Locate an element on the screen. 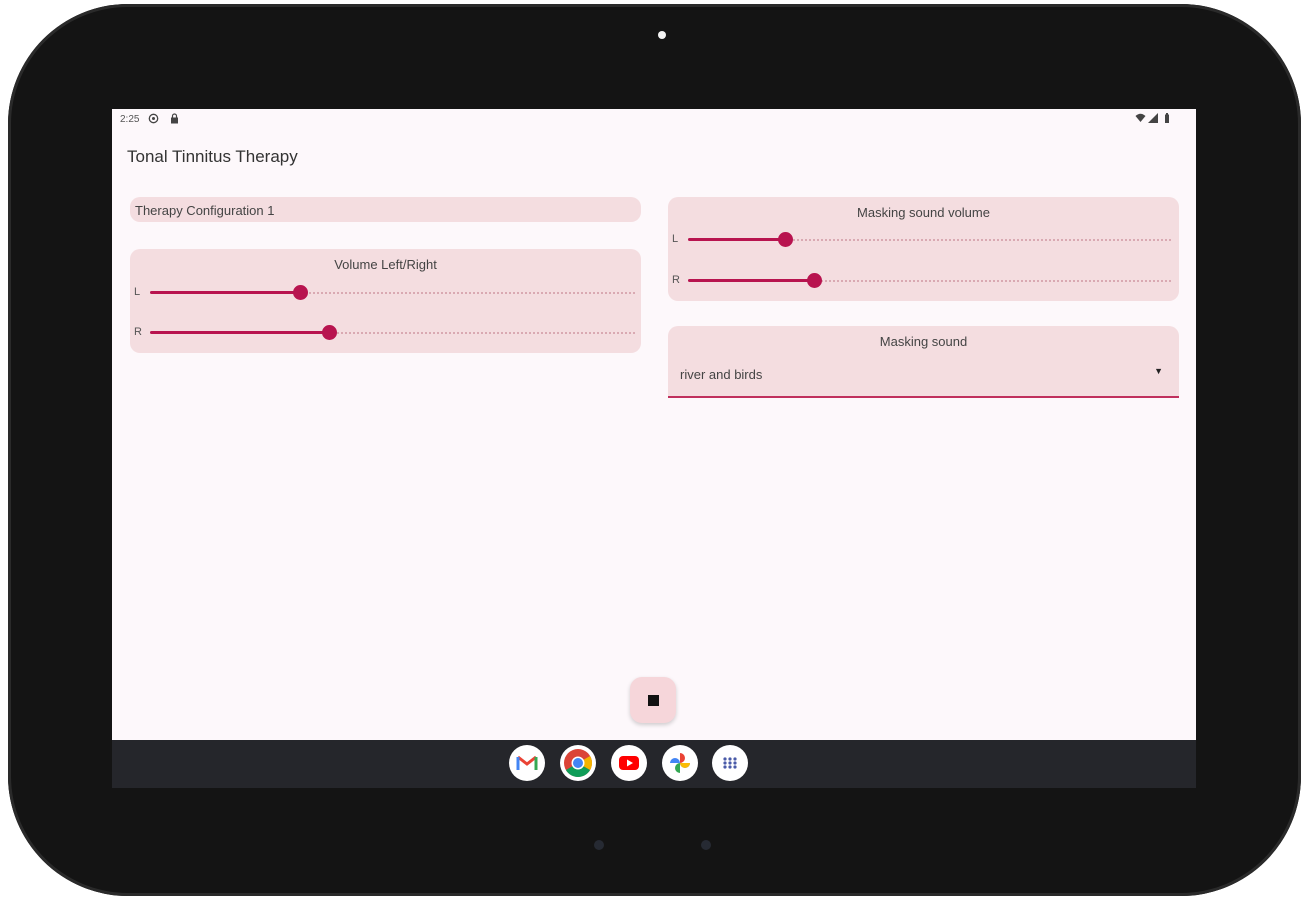  lock-status-icon is located at coordinates (174, 120).